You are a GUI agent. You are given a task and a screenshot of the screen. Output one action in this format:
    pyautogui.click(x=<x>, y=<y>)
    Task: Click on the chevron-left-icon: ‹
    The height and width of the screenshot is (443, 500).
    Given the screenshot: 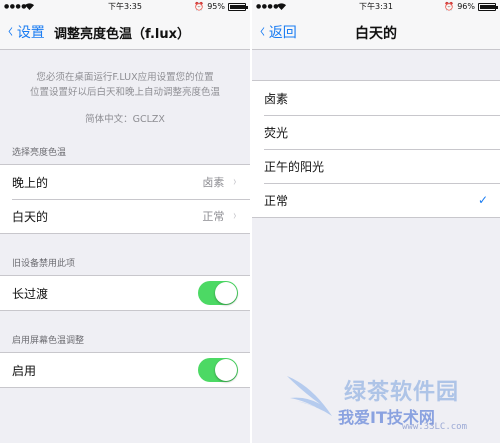 What is the action you would take?
    pyautogui.click(x=10, y=31)
    